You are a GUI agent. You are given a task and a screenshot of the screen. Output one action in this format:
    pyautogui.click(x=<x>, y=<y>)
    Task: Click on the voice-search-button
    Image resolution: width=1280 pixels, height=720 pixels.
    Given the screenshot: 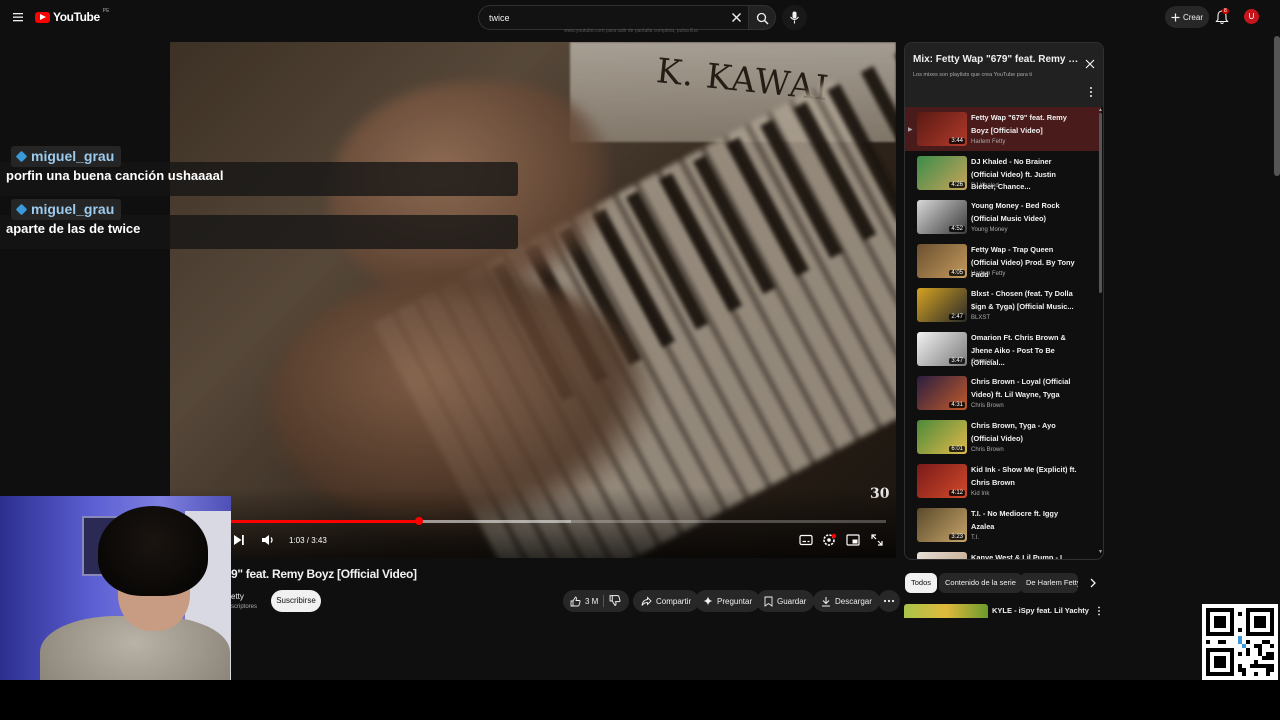 What is the action you would take?
    pyautogui.click(x=794, y=17)
    